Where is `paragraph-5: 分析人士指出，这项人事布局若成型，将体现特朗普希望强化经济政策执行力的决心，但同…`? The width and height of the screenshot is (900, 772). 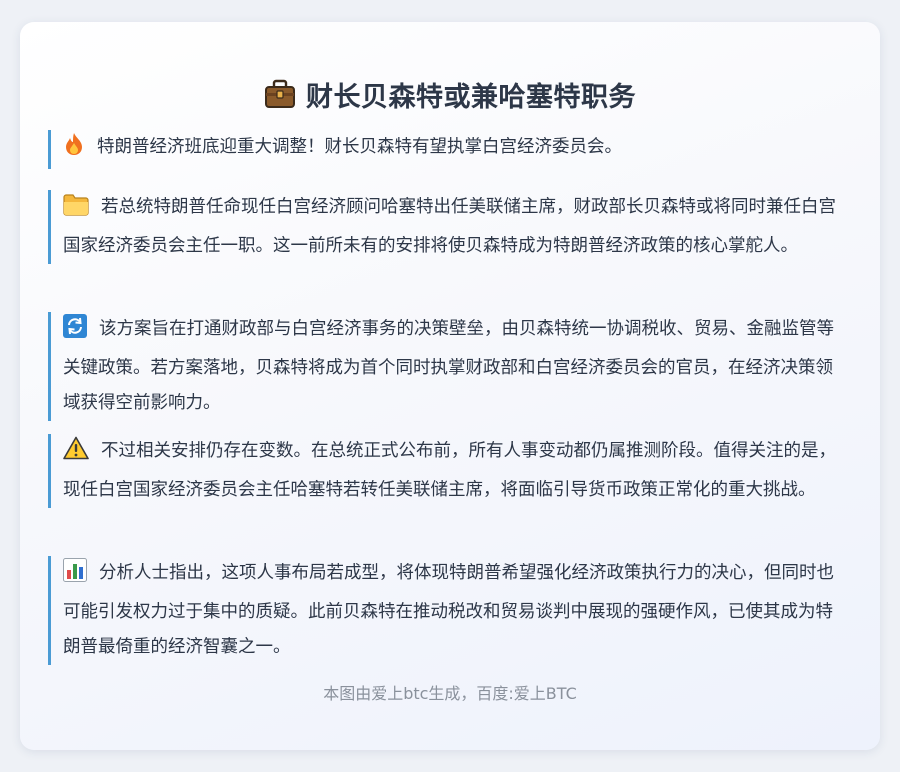 paragraph-5: 分析人士指出，这项人事布局若成型，将体现特朗普希望强化经济政策执行力的决心，但同… is located at coordinates (449, 610).